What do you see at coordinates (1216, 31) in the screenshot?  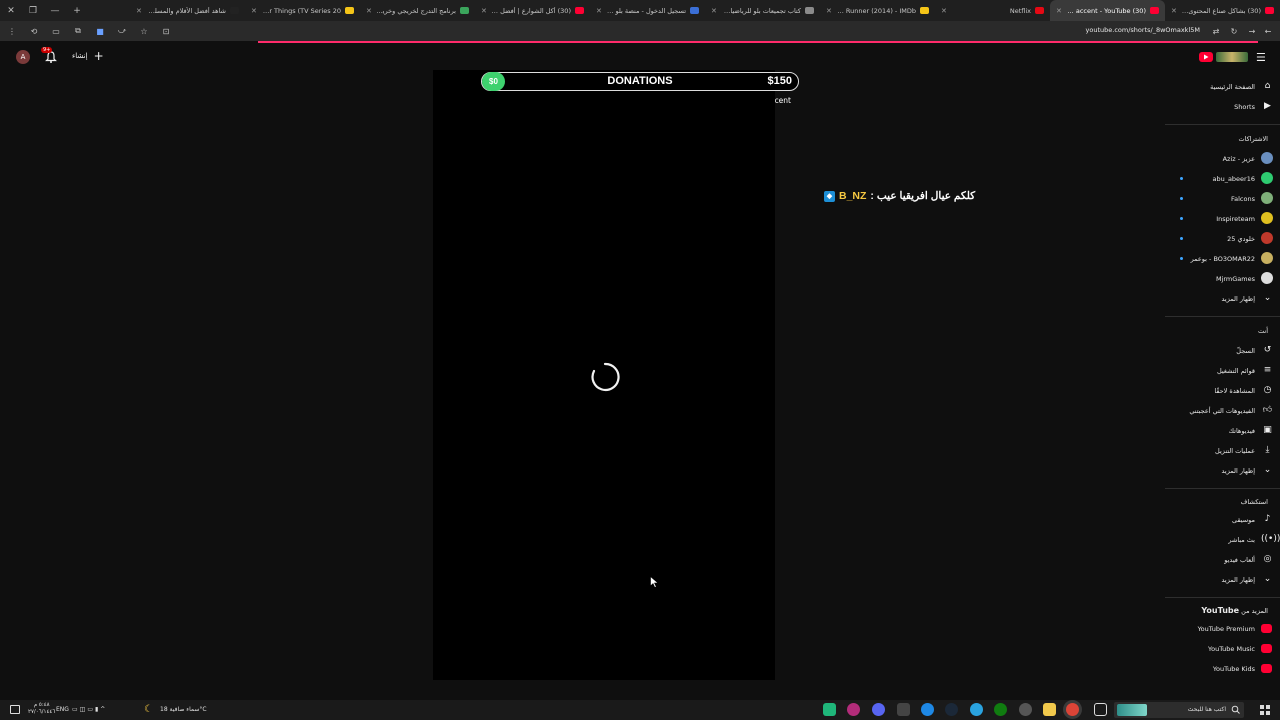 I see `site-settings-icon: ⇄` at bounding box center [1216, 31].